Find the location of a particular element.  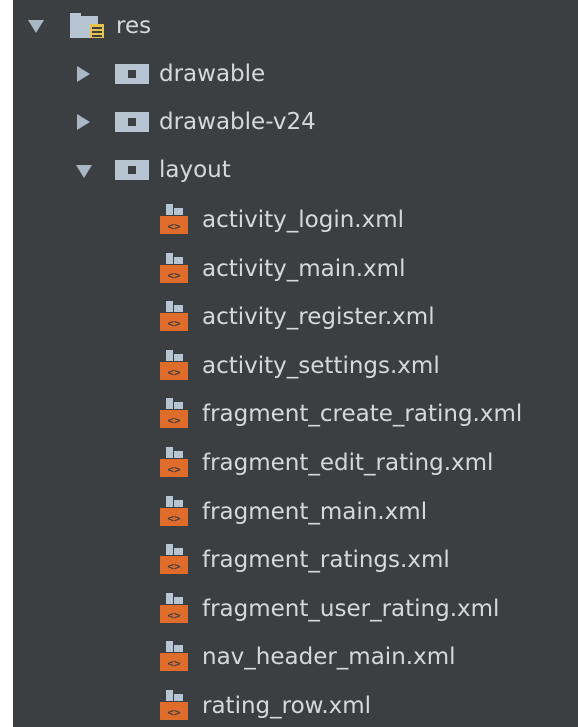

tree-node-label: nav_header_main.xml is located at coordinates (329, 657).